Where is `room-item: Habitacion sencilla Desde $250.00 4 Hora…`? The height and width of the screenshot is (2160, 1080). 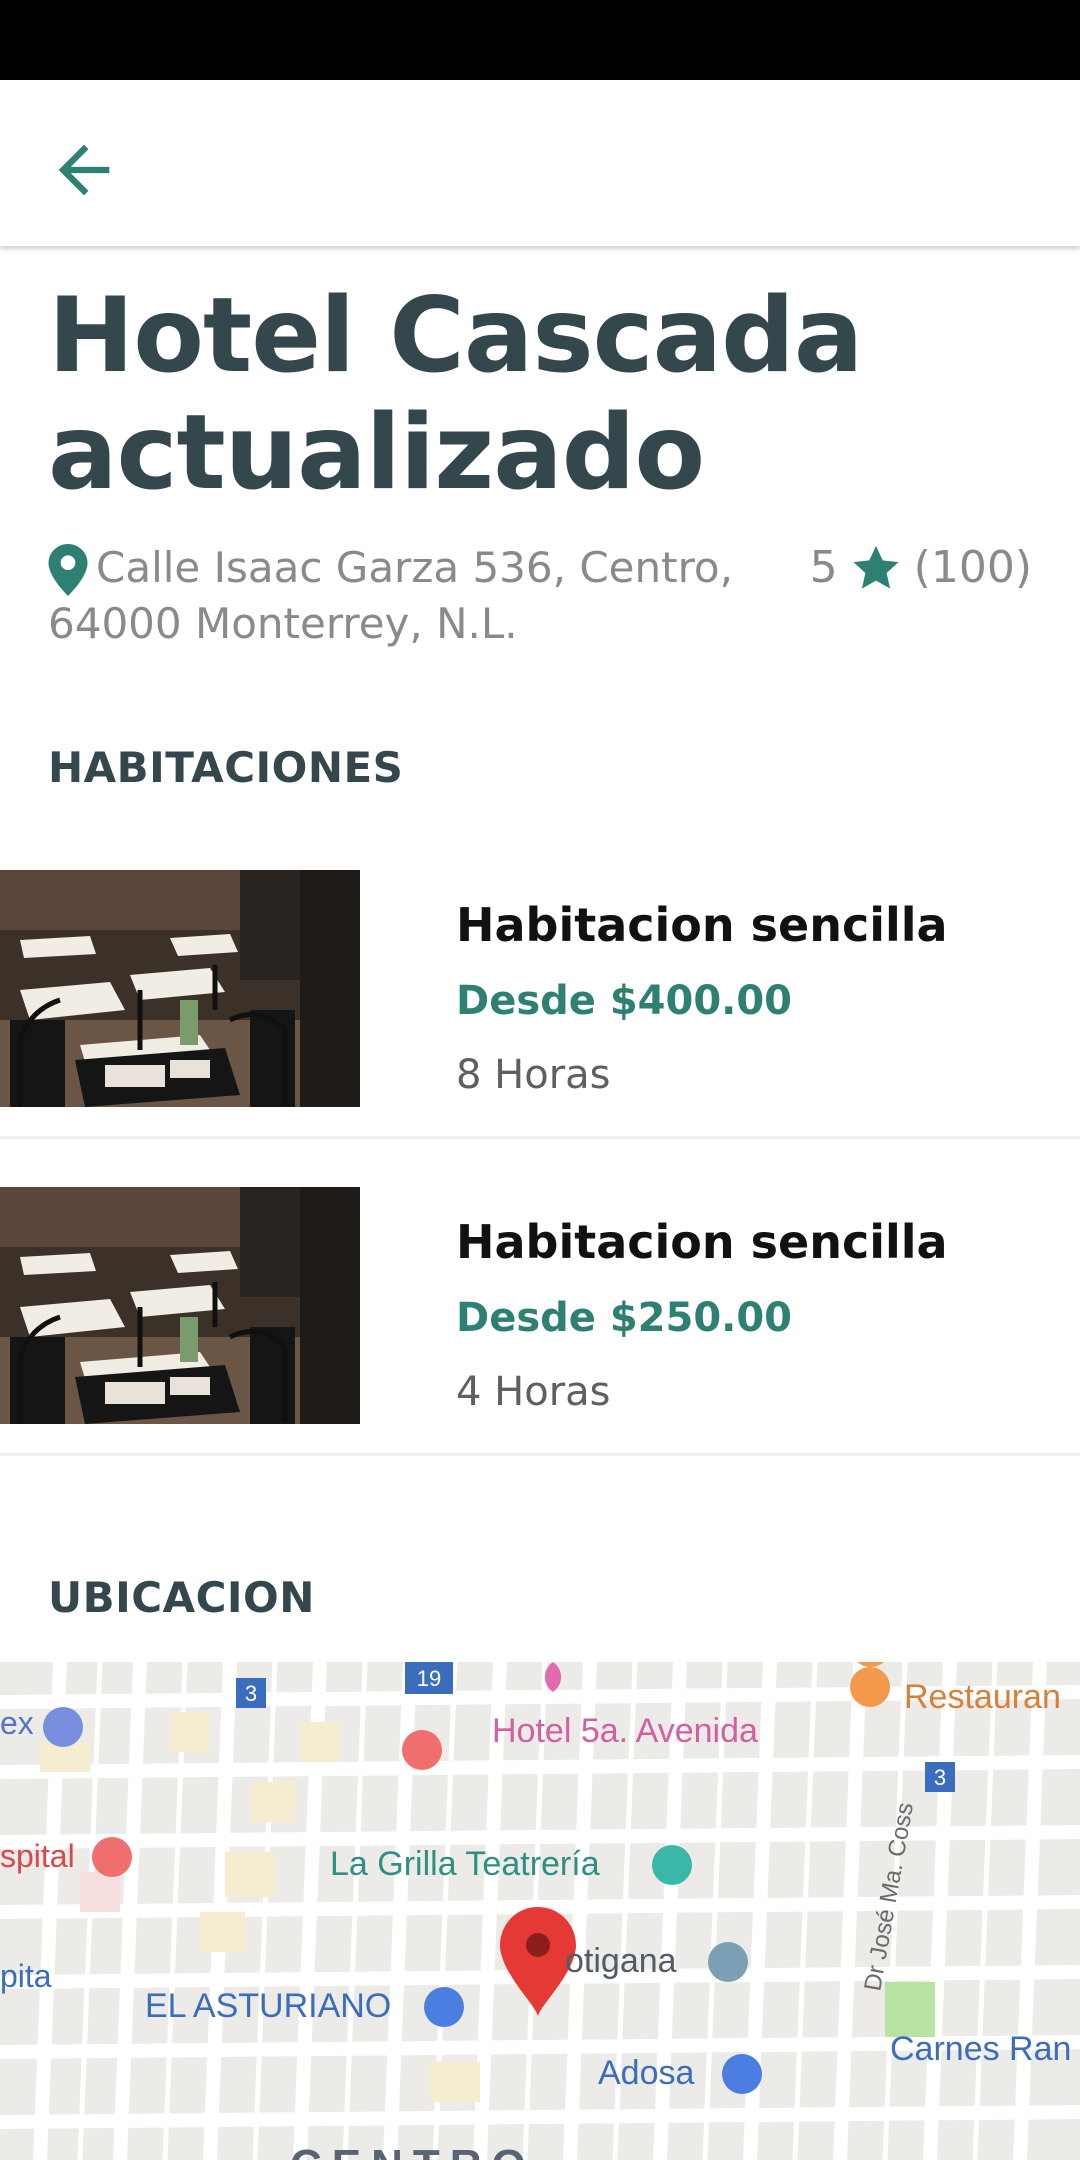 room-item: Habitacion sencilla Desde $250.00 4 Hora… is located at coordinates (540, 1321).